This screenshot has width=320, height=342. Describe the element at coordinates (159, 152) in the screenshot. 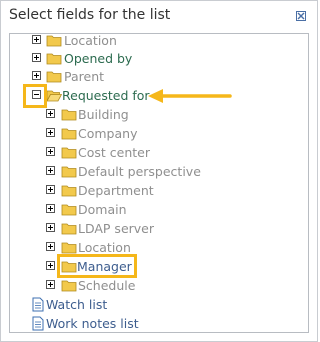

I see `tree-item-cost-center: Cost center` at that location.